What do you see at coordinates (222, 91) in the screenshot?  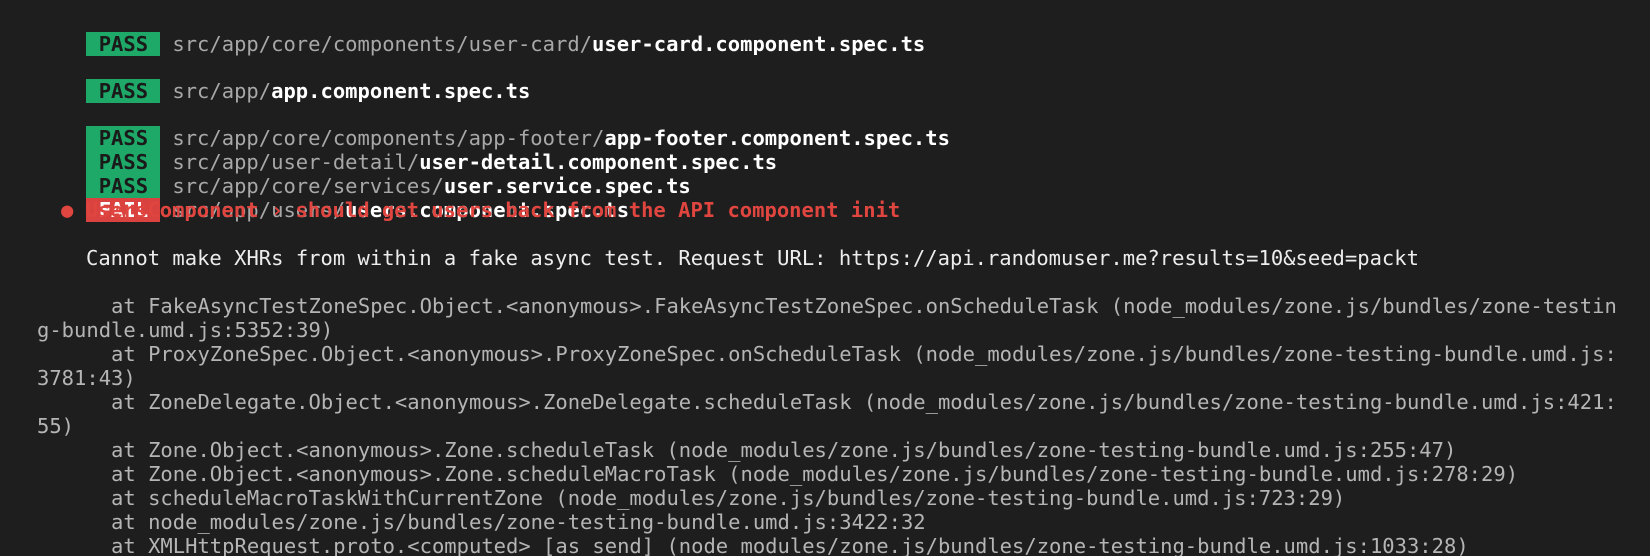 I see `spec-dir: src/app/` at bounding box center [222, 91].